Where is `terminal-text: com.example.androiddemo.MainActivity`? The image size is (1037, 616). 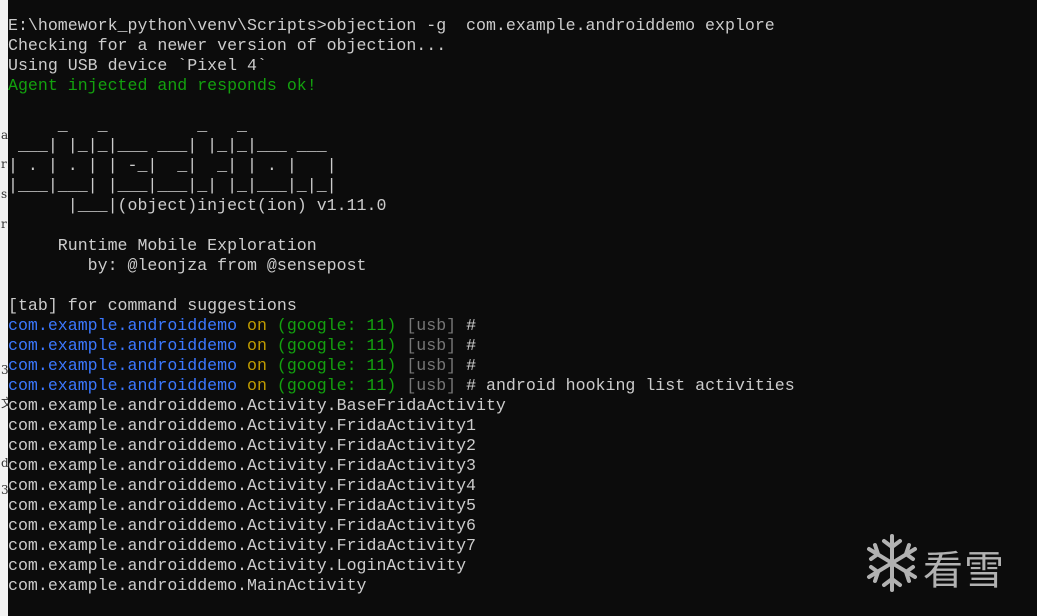 terminal-text: com.example.androiddemo.MainActivity is located at coordinates (187, 585).